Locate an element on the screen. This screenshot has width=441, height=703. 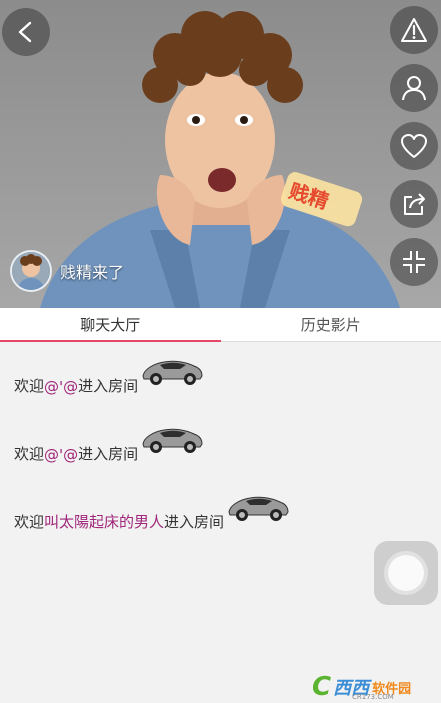
collapse-icon is located at coordinates (414, 262).